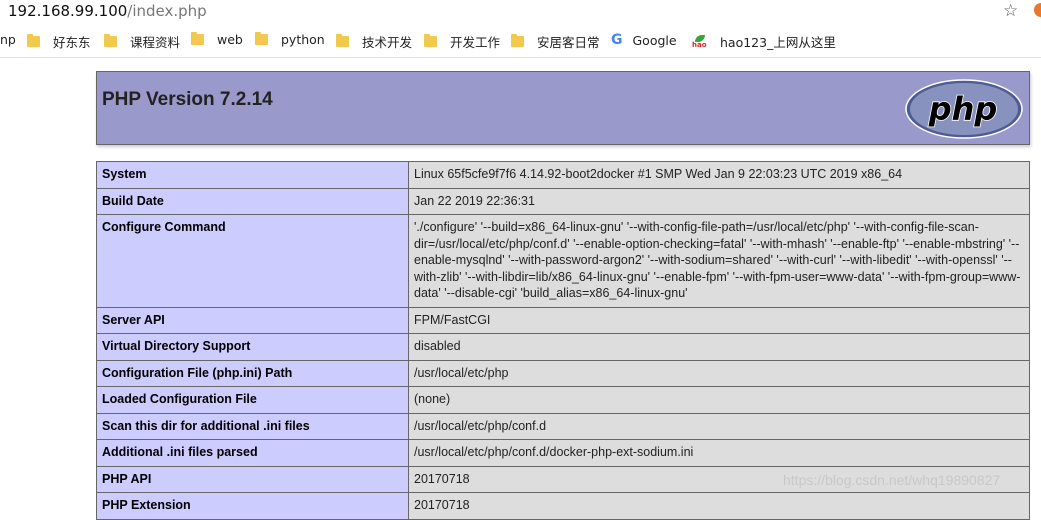  What do you see at coordinates (563, 108) in the screenshot?
I see `php-version-header: PHP Version 7.2.14 php` at bounding box center [563, 108].